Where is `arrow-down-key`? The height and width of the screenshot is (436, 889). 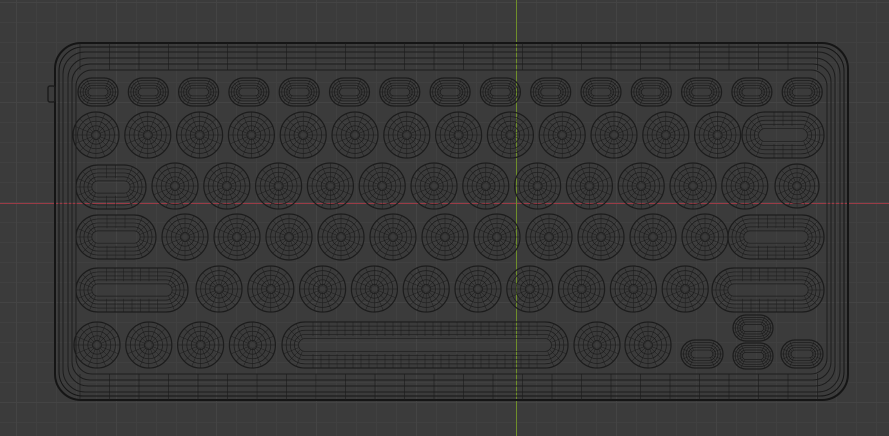 arrow-down-key is located at coordinates (753, 356).